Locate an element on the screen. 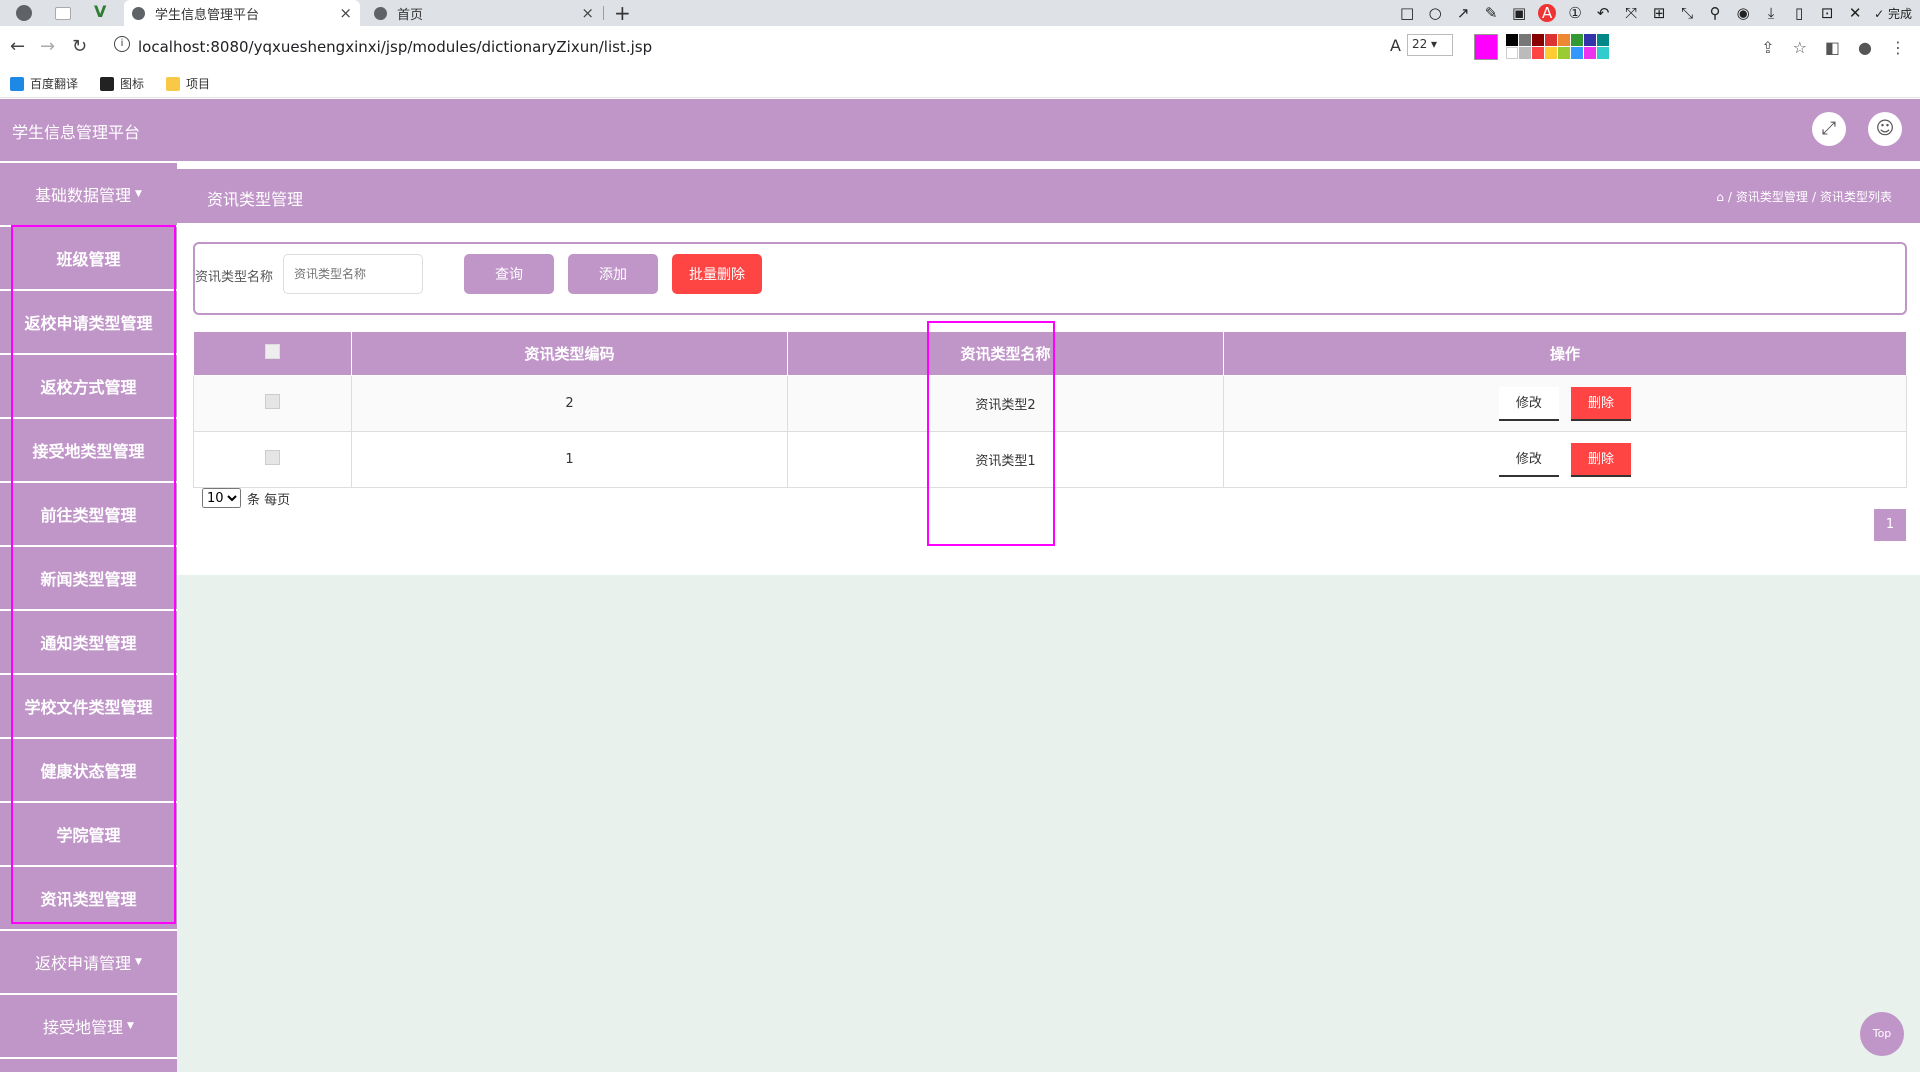 The height and width of the screenshot is (1072, 1920). caret-down-icon: ▼ is located at coordinates (138, 962).